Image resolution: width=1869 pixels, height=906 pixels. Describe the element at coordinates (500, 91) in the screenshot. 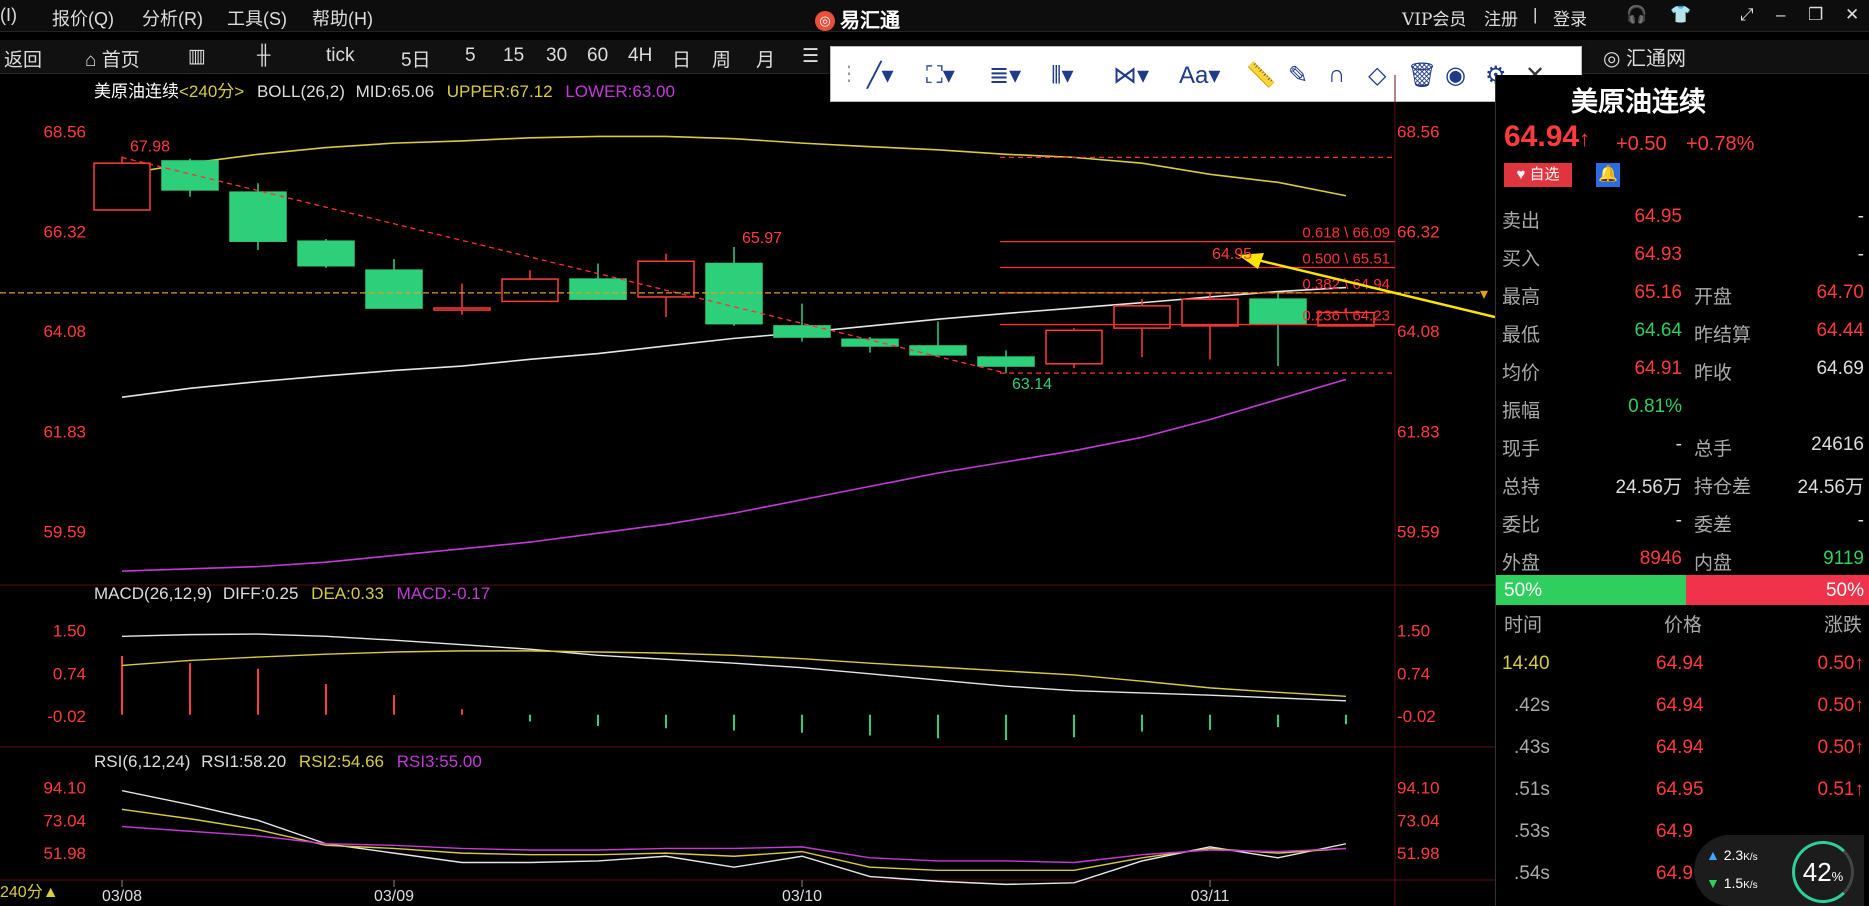

I see `boll-upper: UPPER:67.12` at that location.